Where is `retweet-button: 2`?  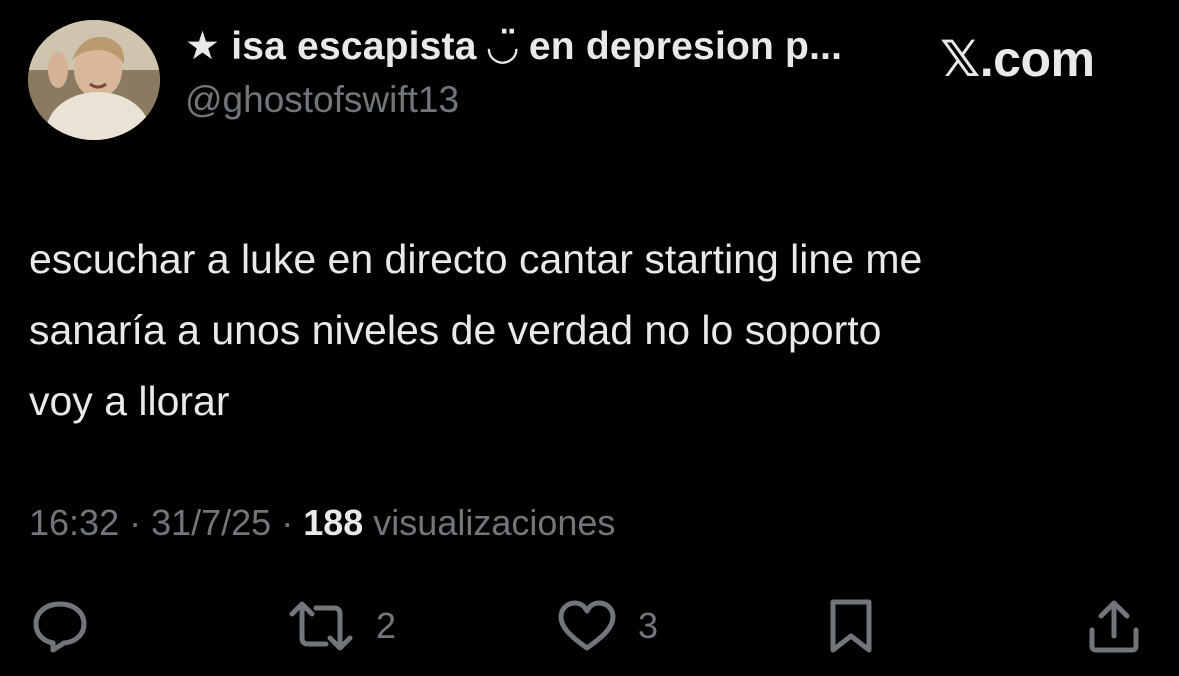 retweet-button: 2 is located at coordinates (341, 626).